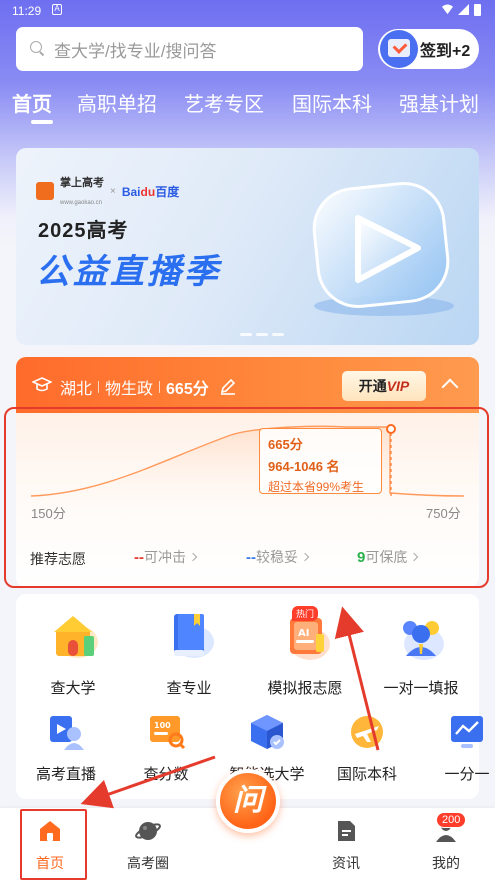 This screenshot has width=495, height=880. Describe the element at coordinates (399, 49) in the screenshot. I see `calendar-check-icon` at that location.